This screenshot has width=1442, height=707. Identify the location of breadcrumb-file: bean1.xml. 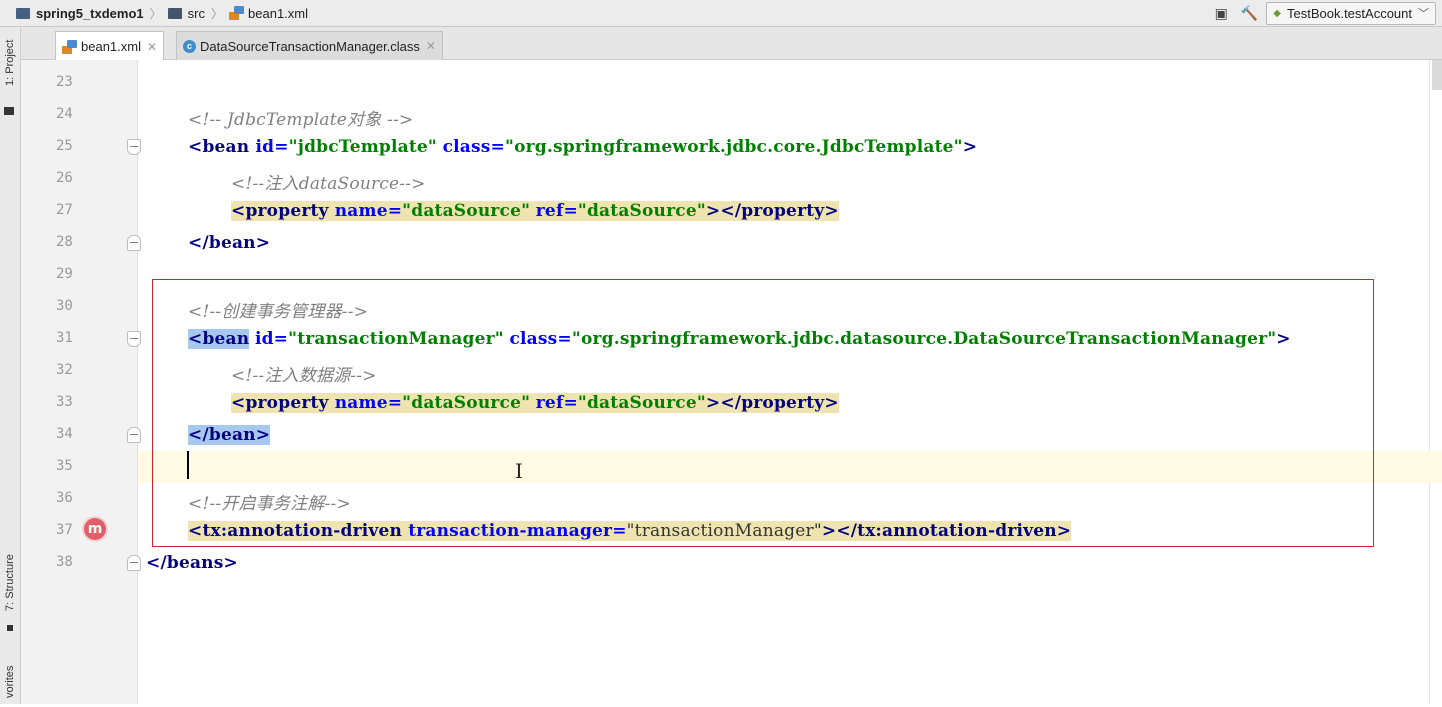
(278, 13).